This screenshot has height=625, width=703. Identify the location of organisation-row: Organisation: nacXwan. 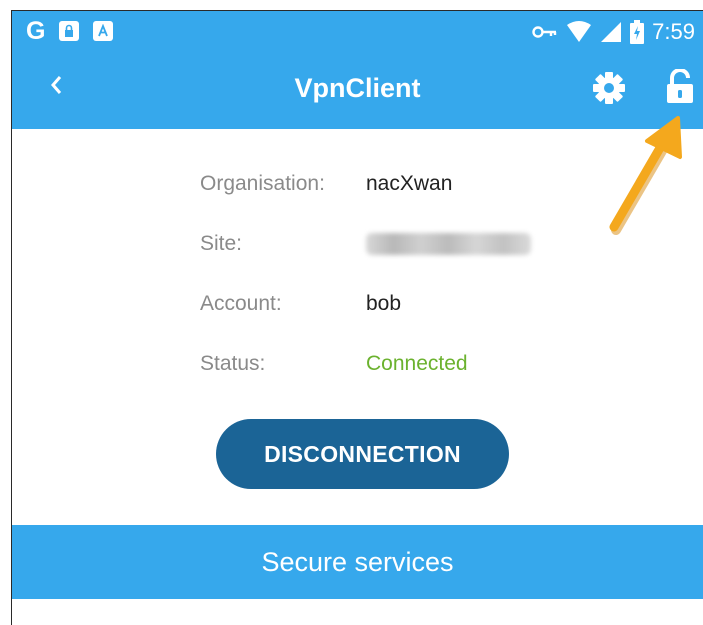
(326, 184).